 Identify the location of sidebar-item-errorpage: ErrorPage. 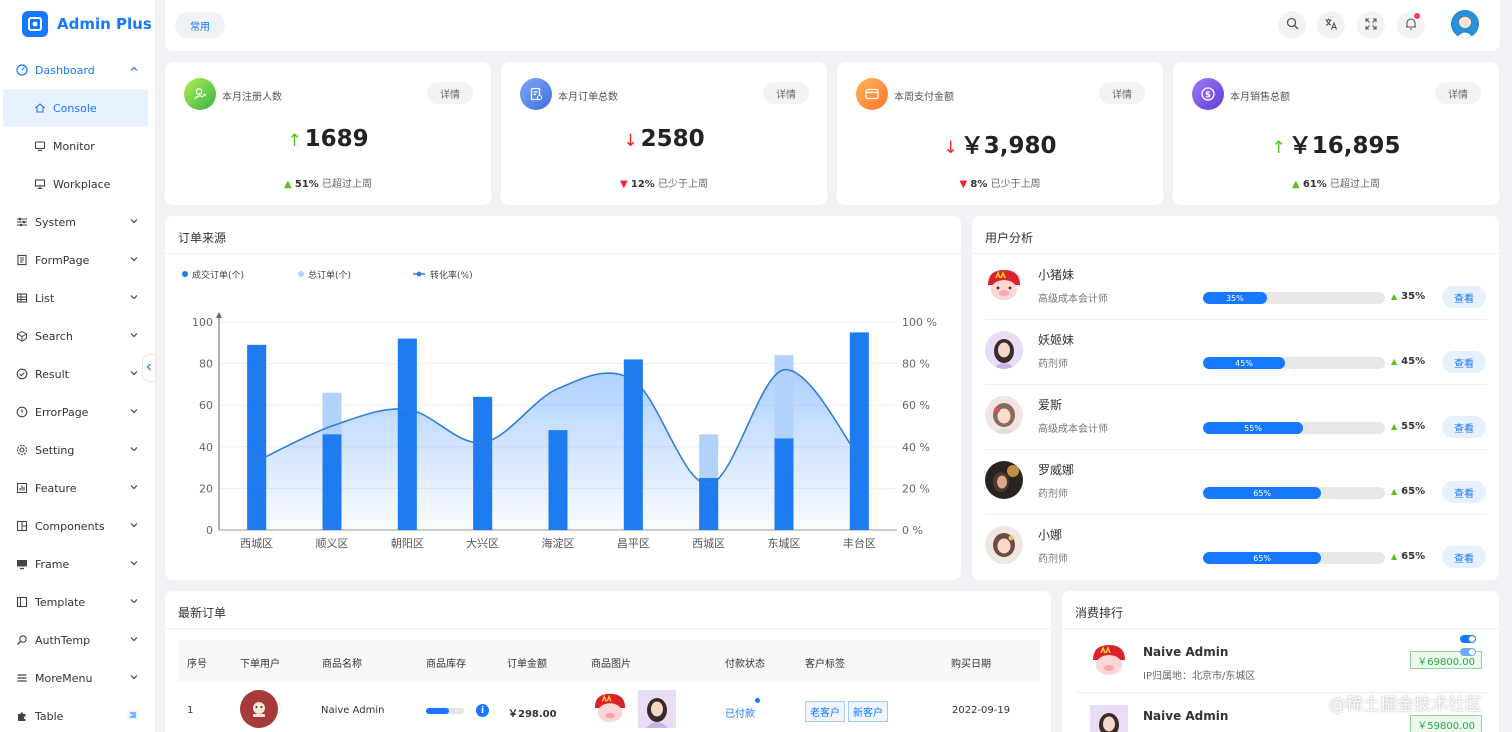
(77, 412).